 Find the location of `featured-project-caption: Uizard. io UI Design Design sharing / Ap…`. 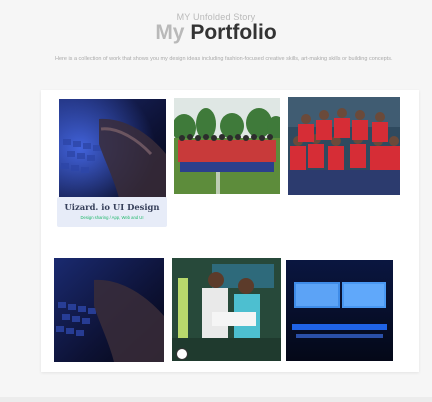

featured-project-caption: Uizard. io UI Design Design sharing / Ap… is located at coordinates (112, 212).